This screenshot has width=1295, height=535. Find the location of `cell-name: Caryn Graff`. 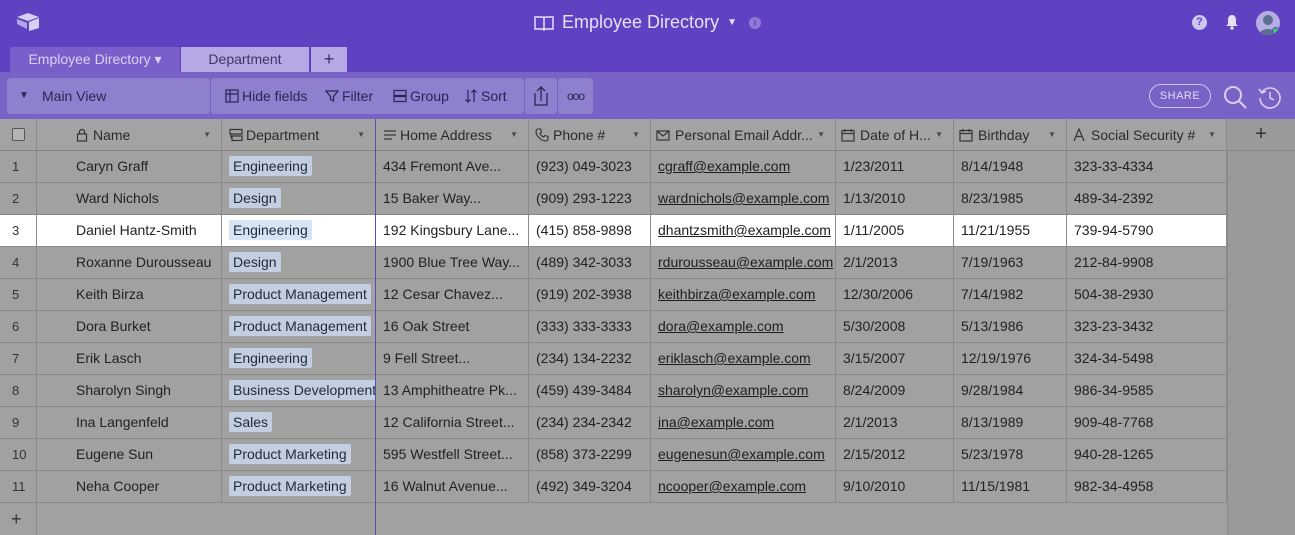

cell-name: Caryn Graff is located at coordinates (129, 167).